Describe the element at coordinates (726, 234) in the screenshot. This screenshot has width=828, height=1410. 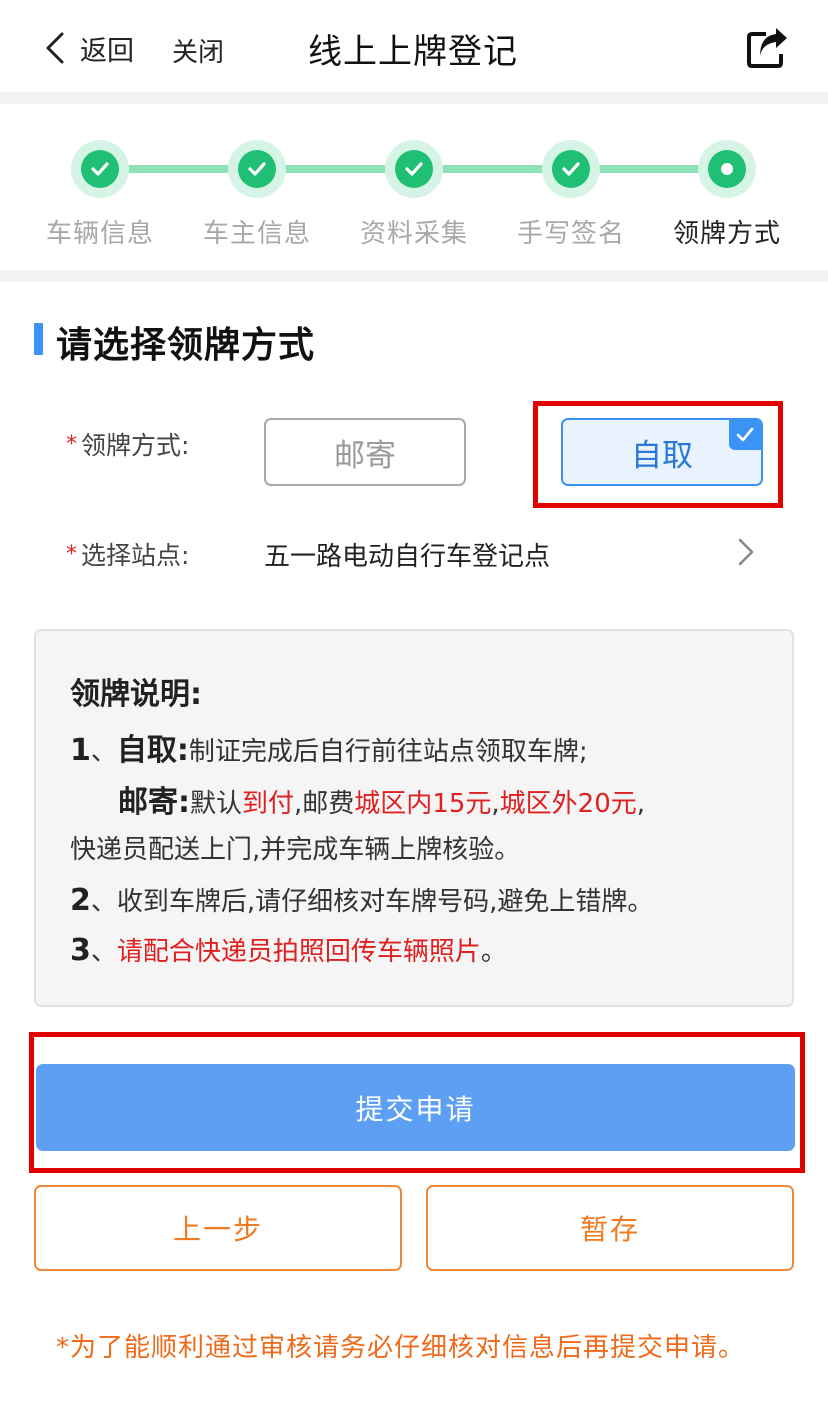
I see `step-label-current: 领牌方式` at that location.